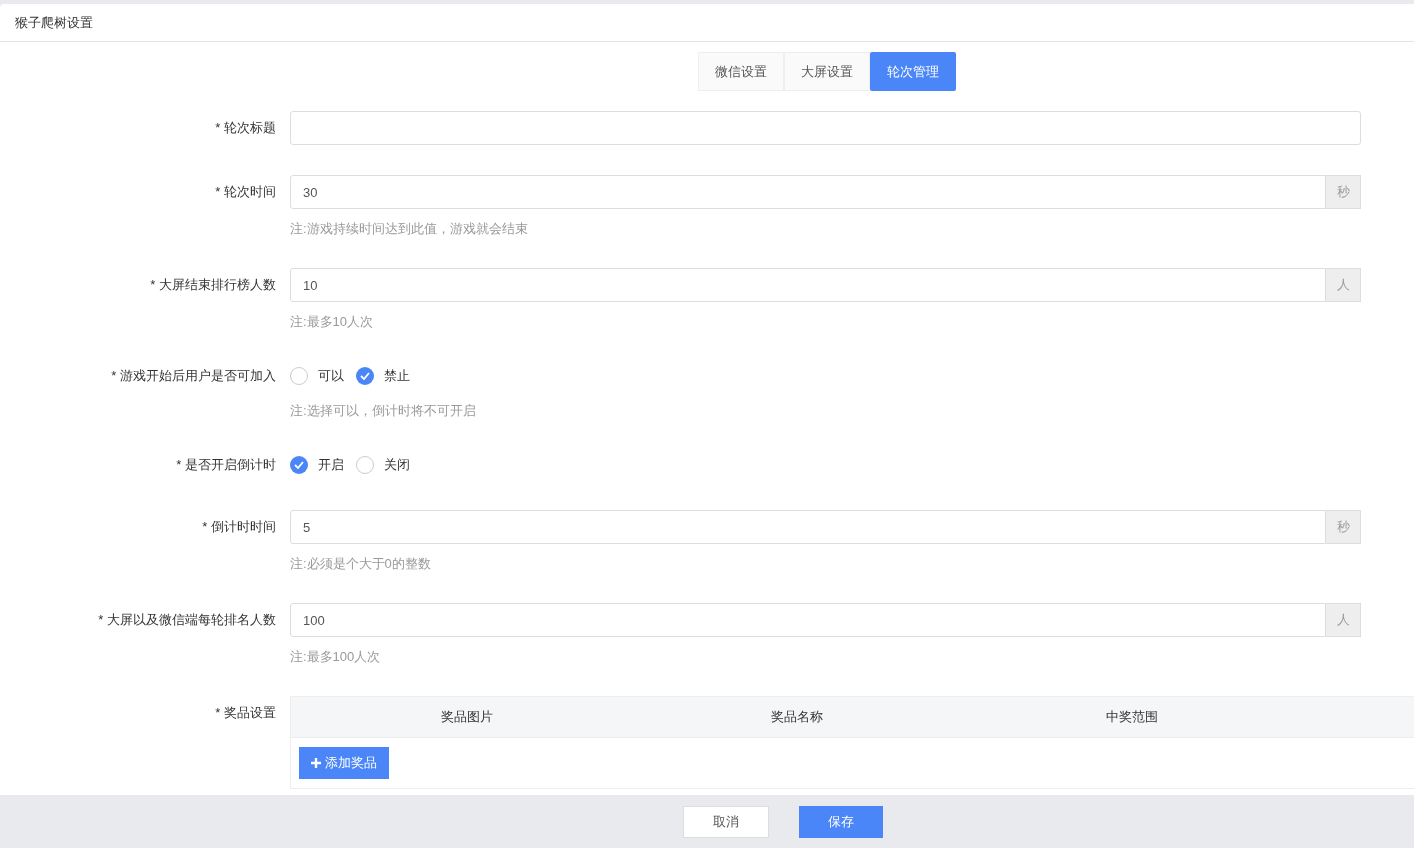  Describe the element at coordinates (332, 322) in the screenshot. I see `hint-text: 注:最多10人次` at that location.